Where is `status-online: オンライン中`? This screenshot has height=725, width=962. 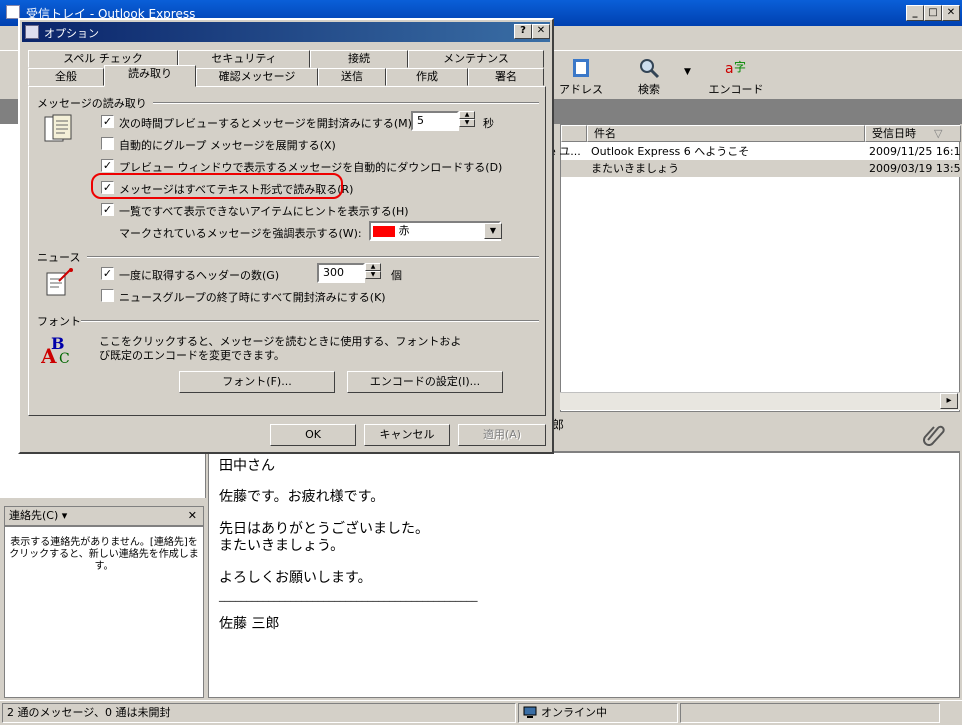
status-online: オンライン中 is located at coordinates (598, 713).